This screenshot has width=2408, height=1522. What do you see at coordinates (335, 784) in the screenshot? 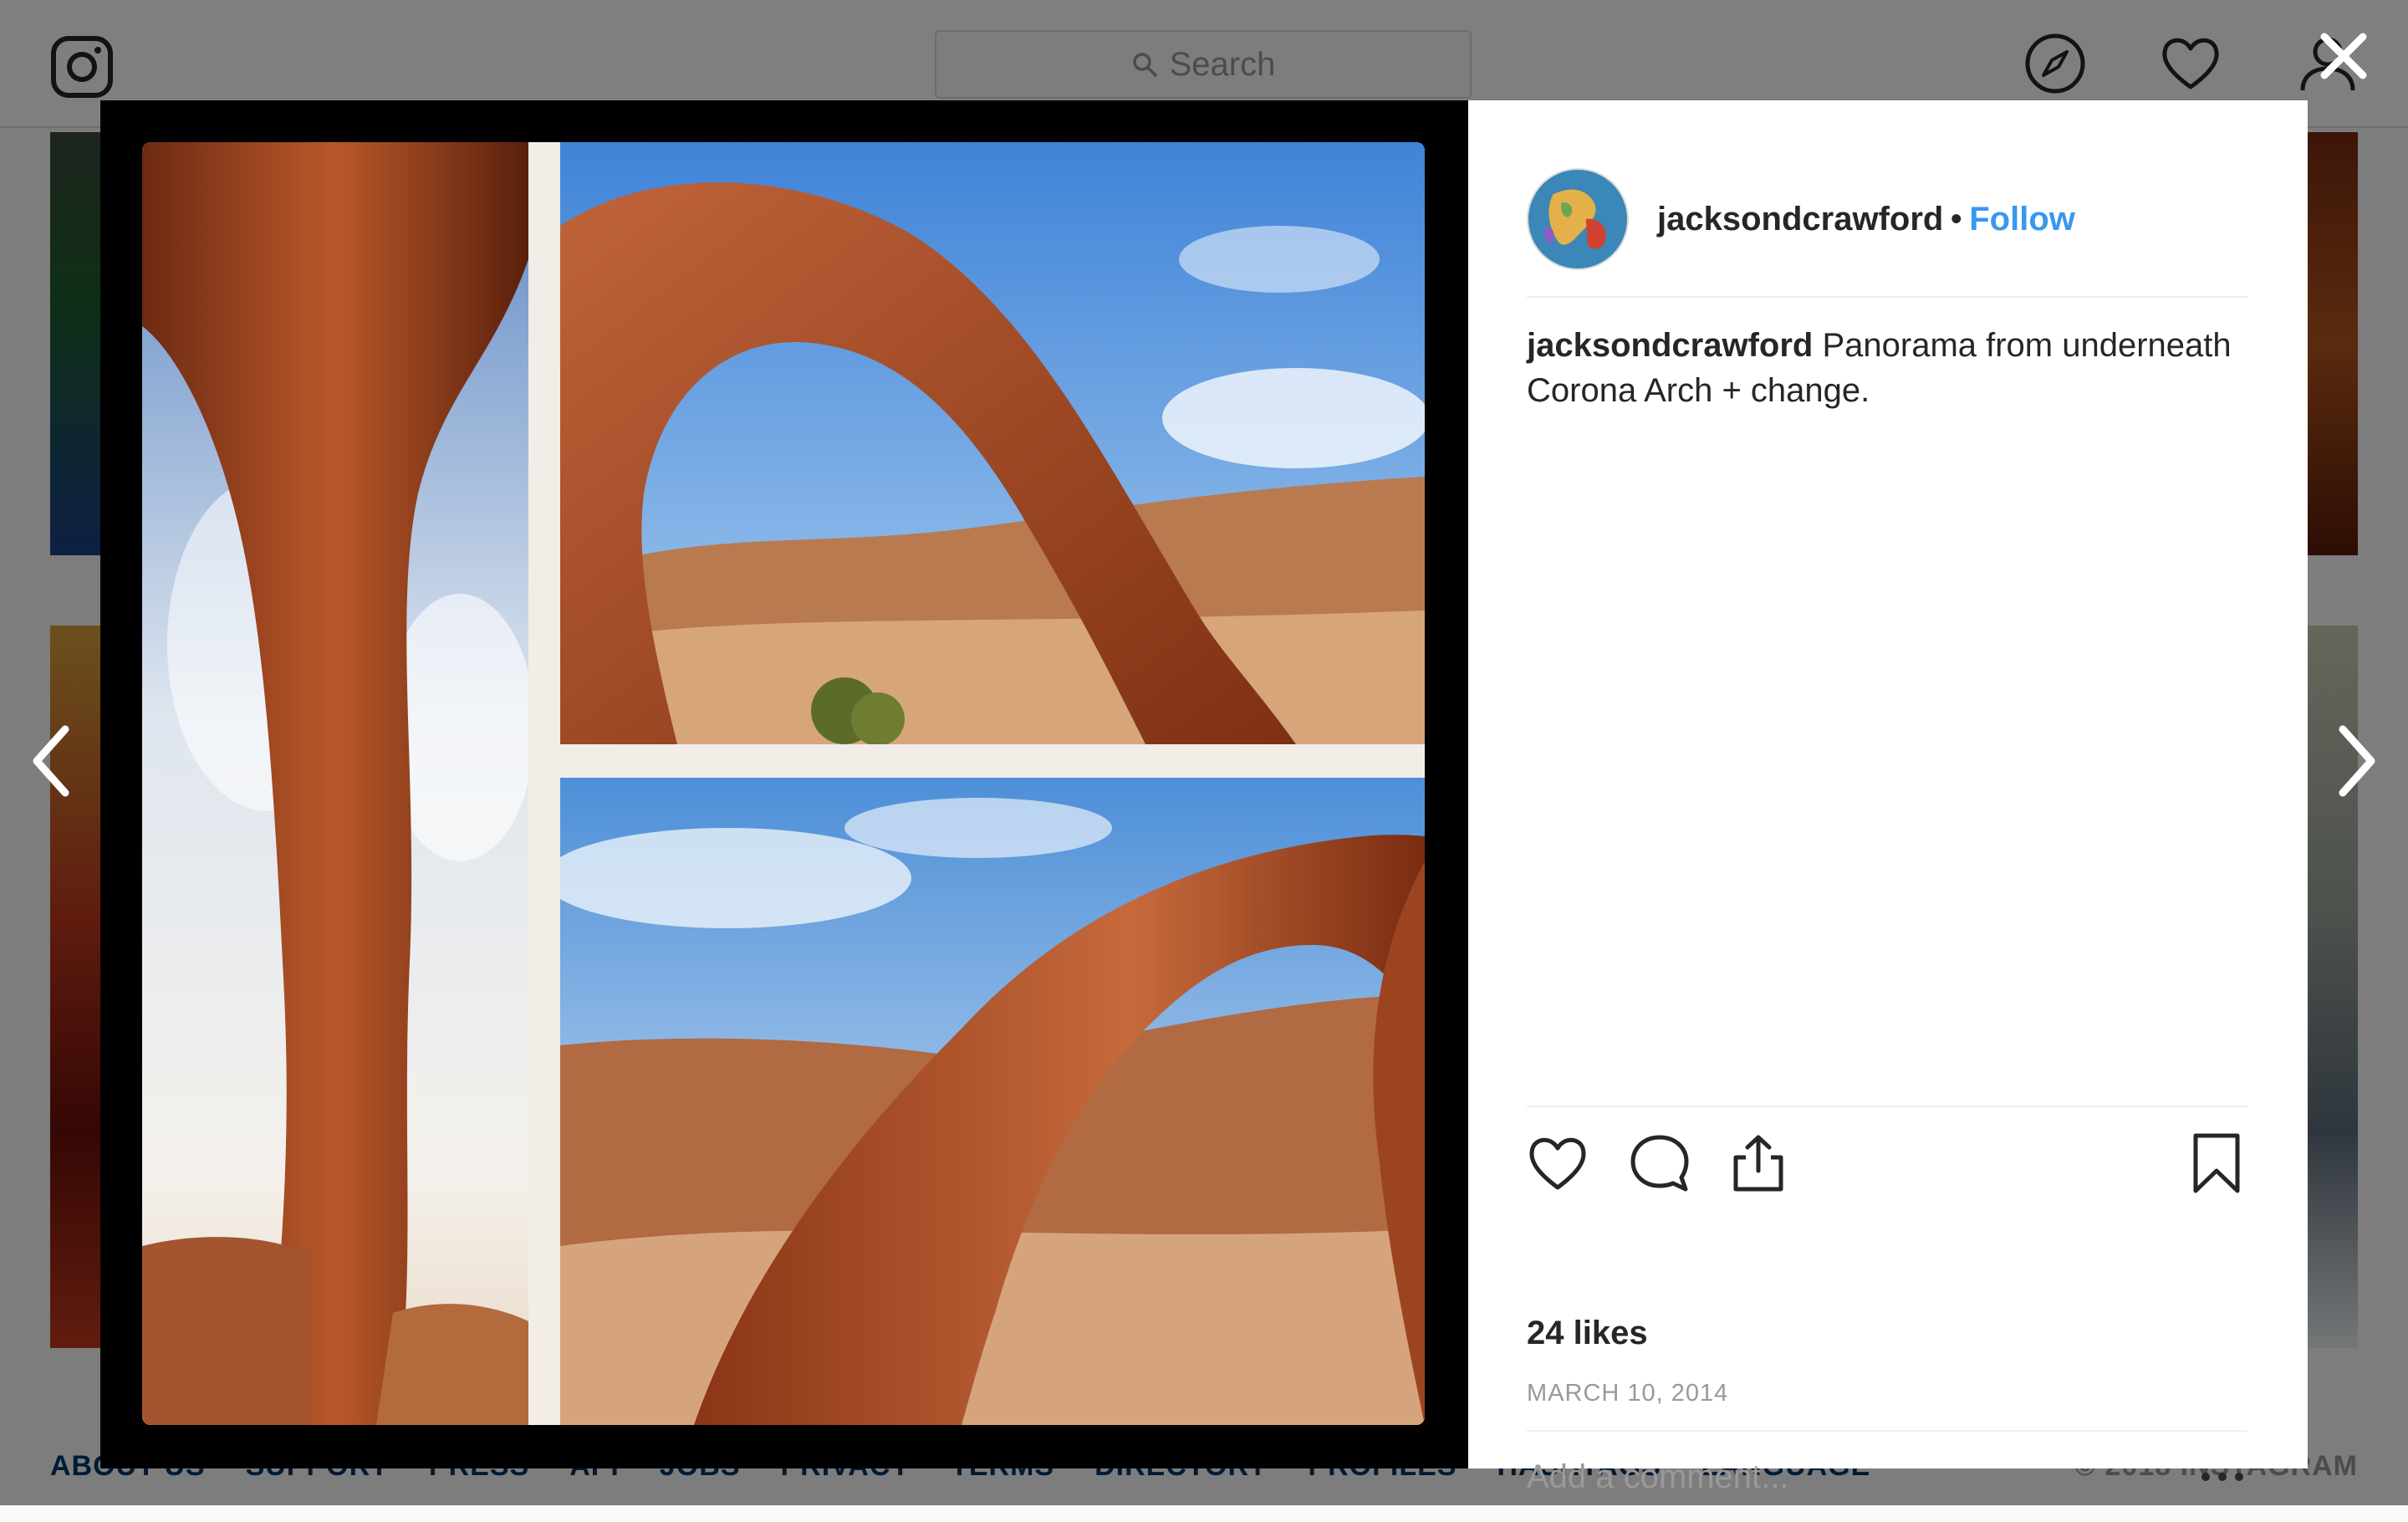
I see `photo-panel-left` at bounding box center [335, 784].